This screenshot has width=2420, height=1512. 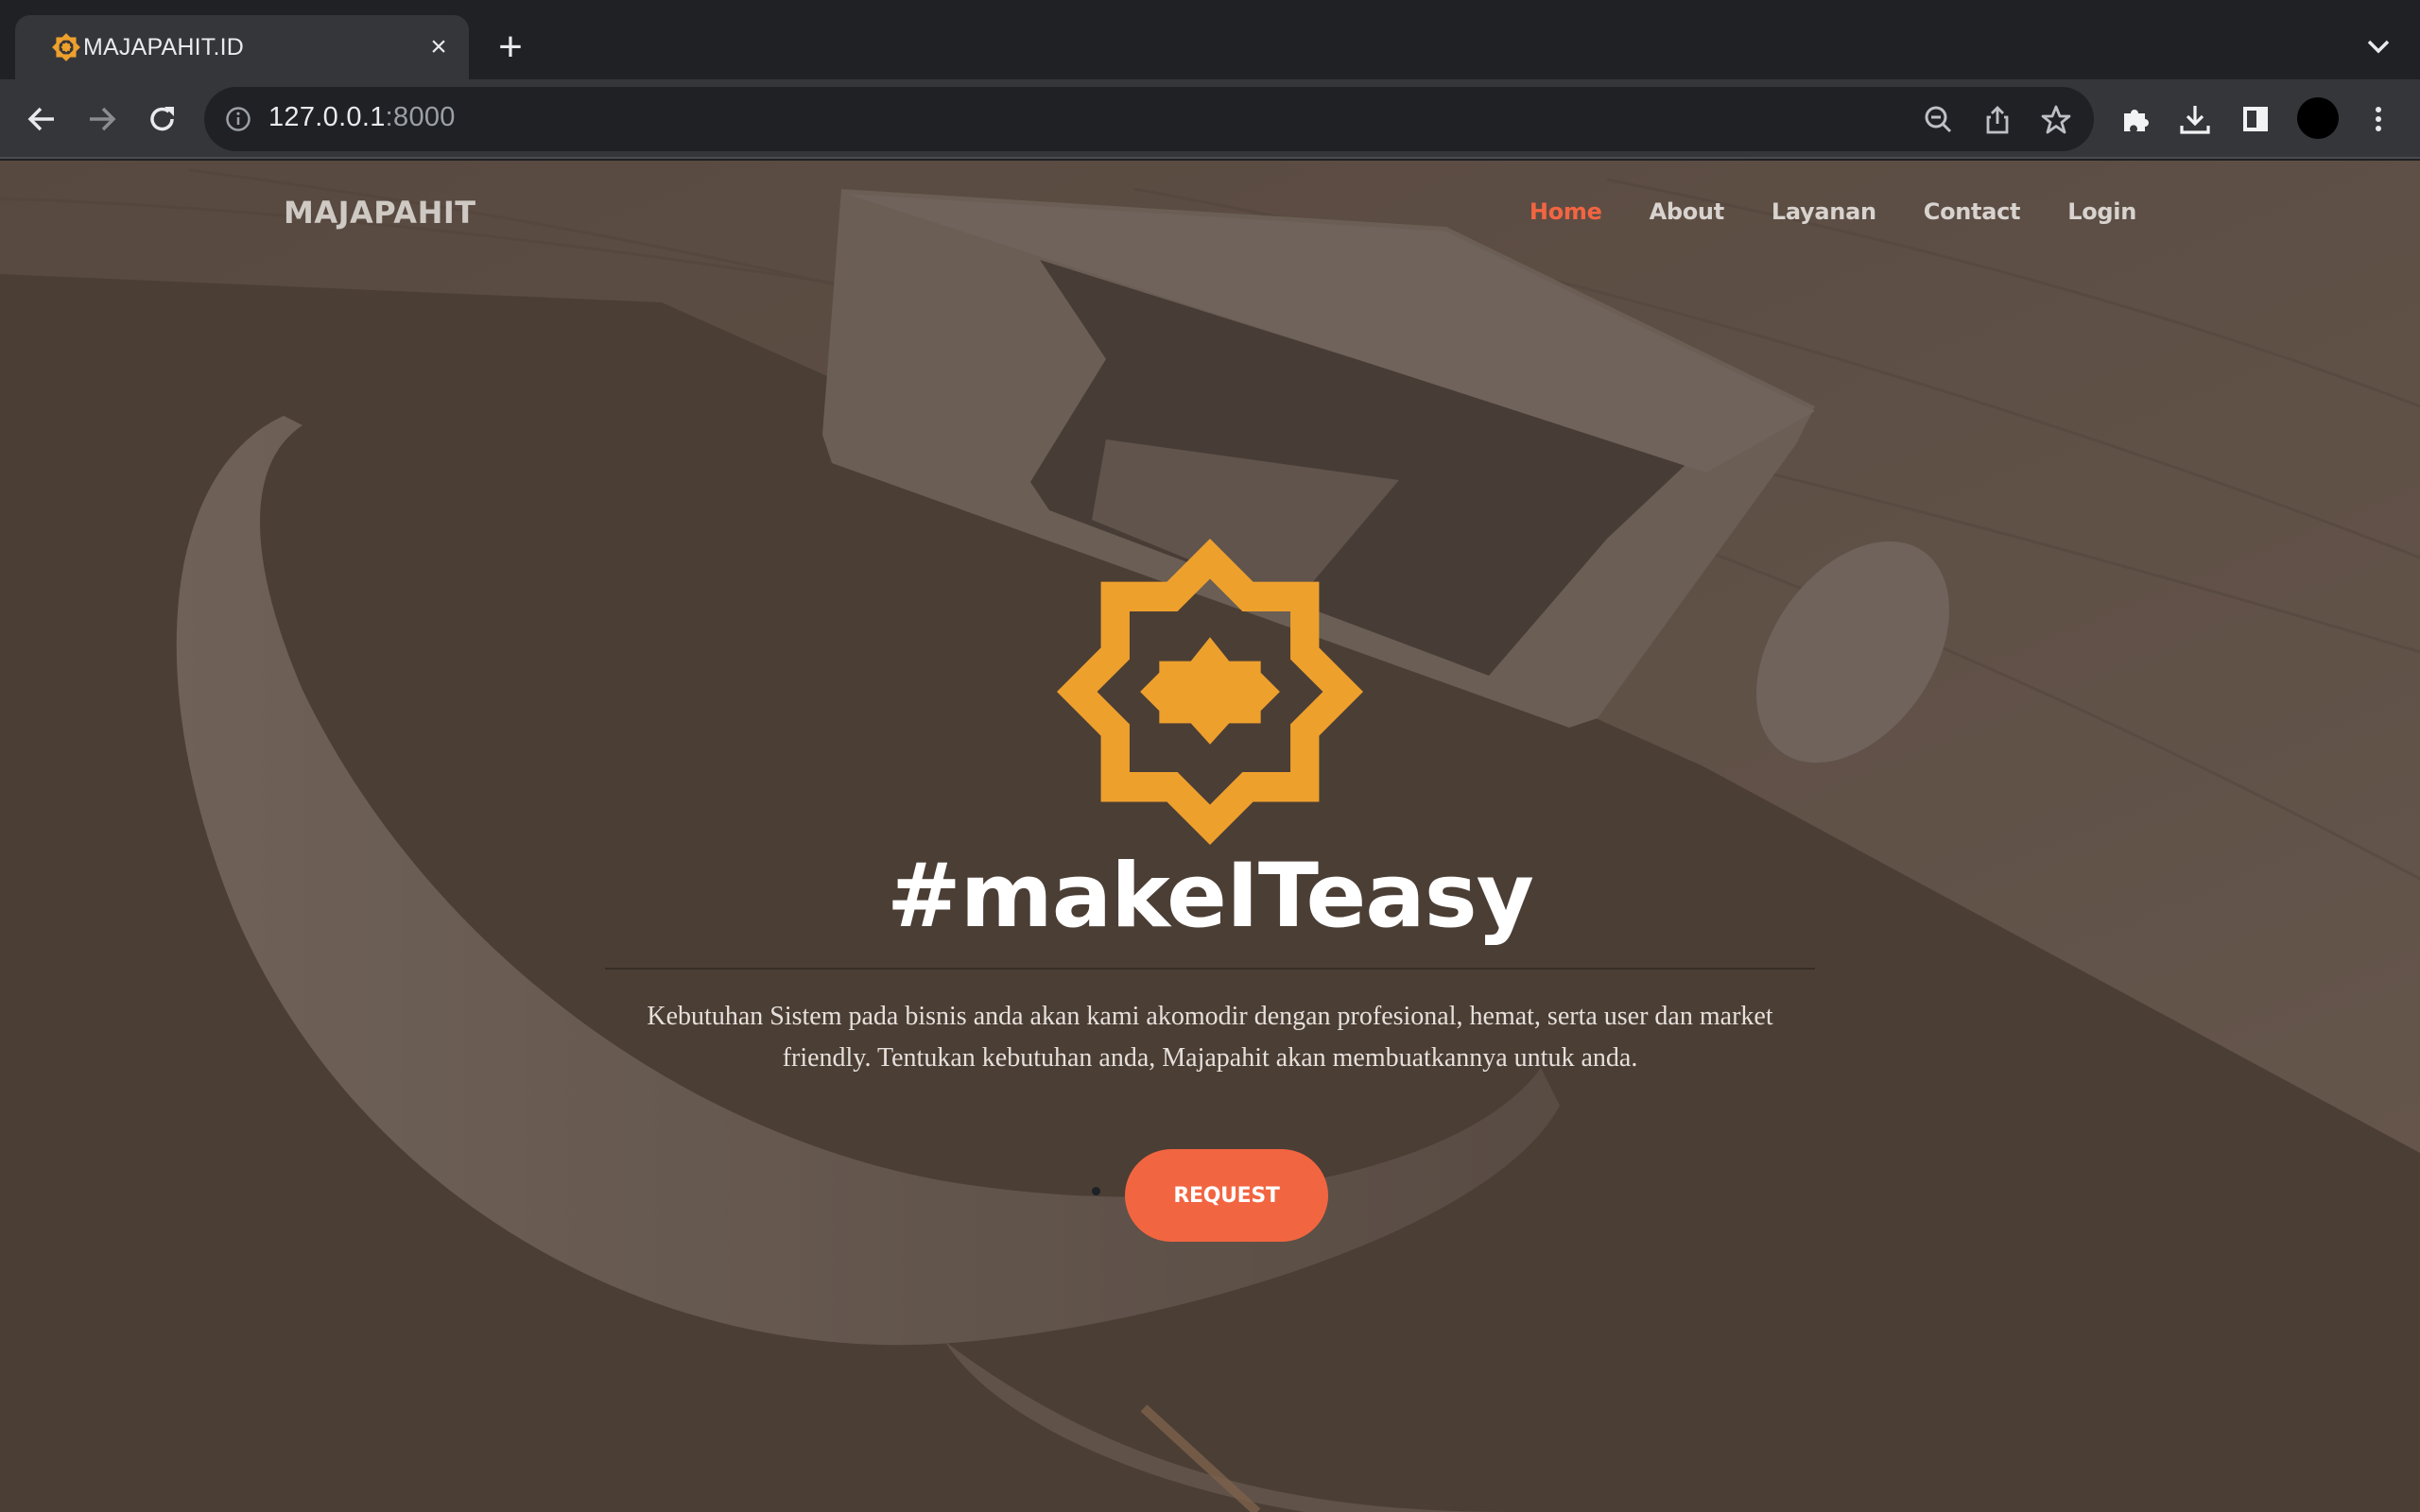 I want to click on download-icon, so click(x=2195, y=120).